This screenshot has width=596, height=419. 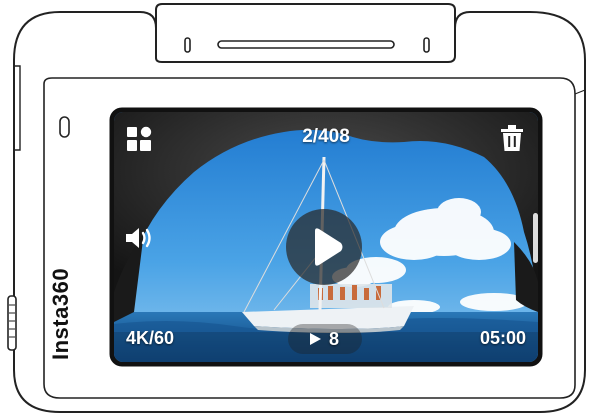 I want to click on scroll-handle, so click(x=535, y=238).